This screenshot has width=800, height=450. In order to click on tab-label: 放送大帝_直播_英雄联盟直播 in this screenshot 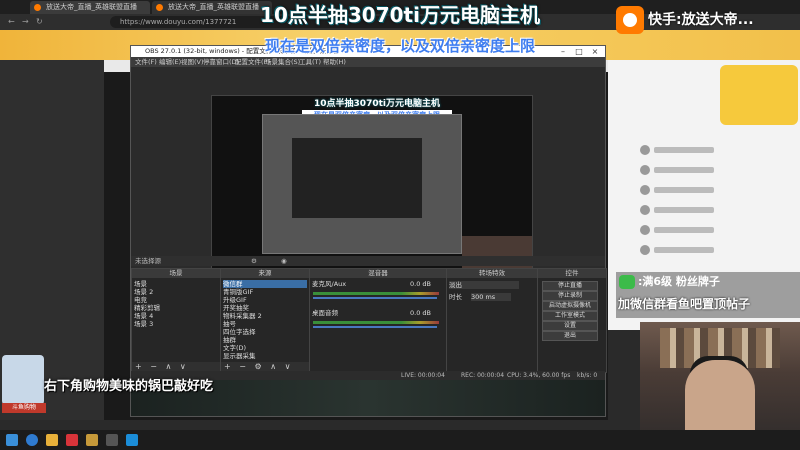, I will do `click(91, 7)`.